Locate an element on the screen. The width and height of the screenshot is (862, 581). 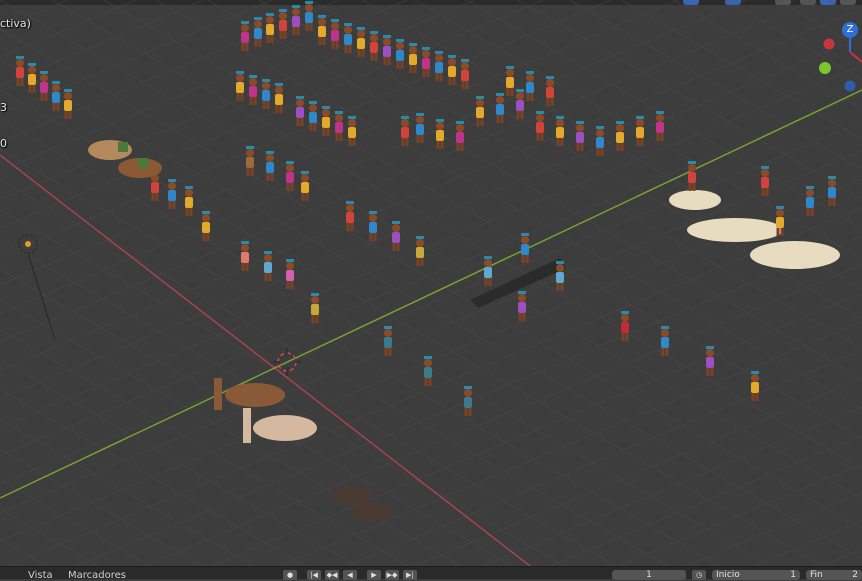
play-reverse-icon: ◀ is located at coordinates (350, 575).